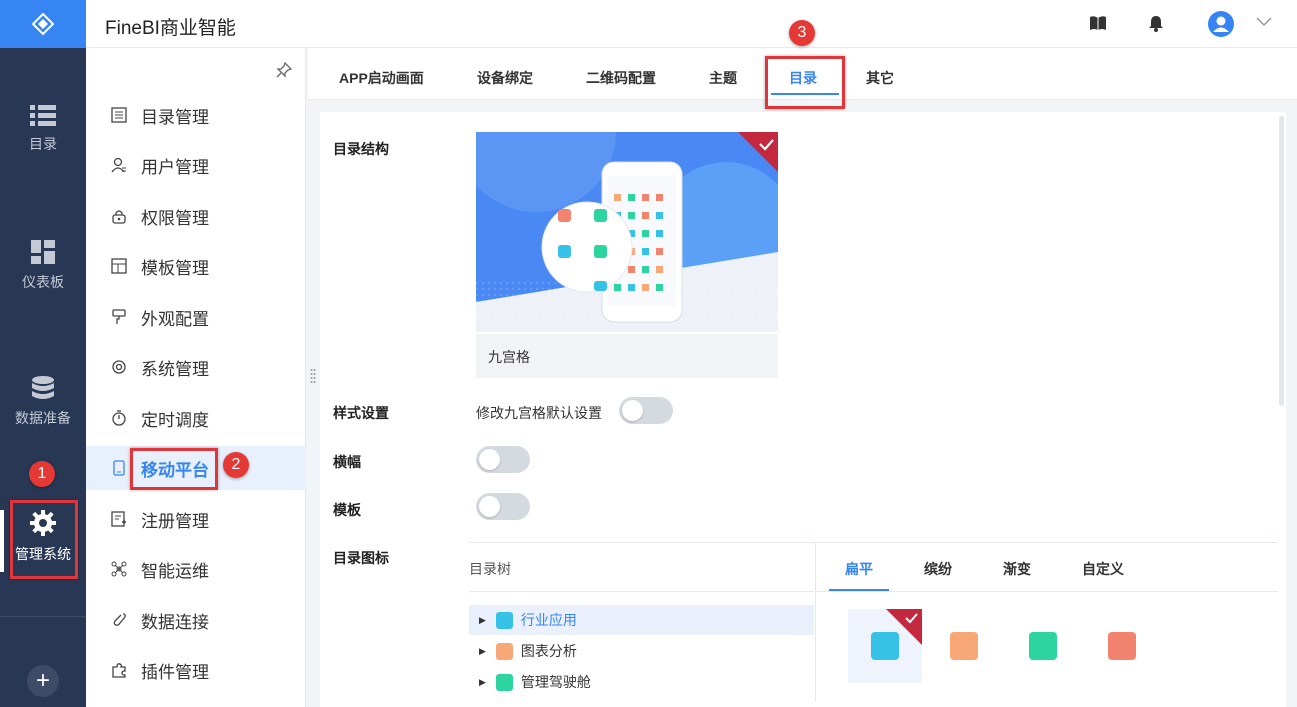 This screenshot has height=707, width=1297. What do you see at coordinates (42, 474) in the screenshot?
I see `step-badge-1: 1` at bounding box center [42, 474].